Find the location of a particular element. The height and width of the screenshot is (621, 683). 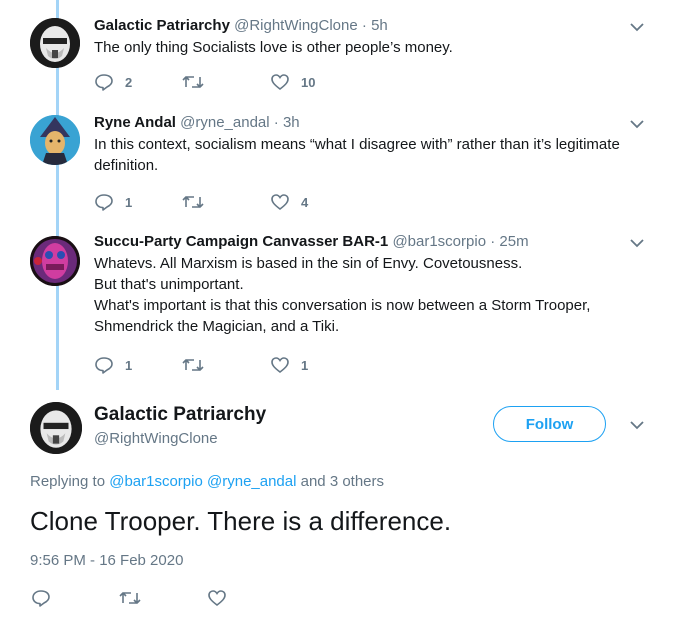

author-handle: @RightWingClone is located at coordinates (180, 439).